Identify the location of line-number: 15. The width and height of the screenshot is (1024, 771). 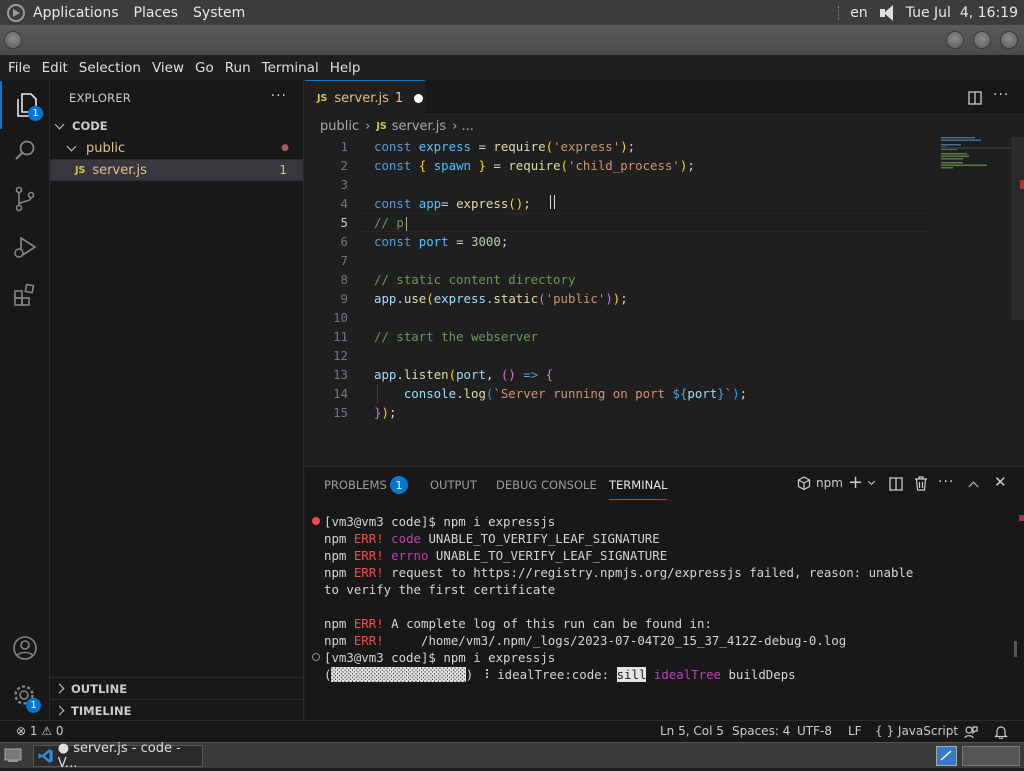
(326, 412).